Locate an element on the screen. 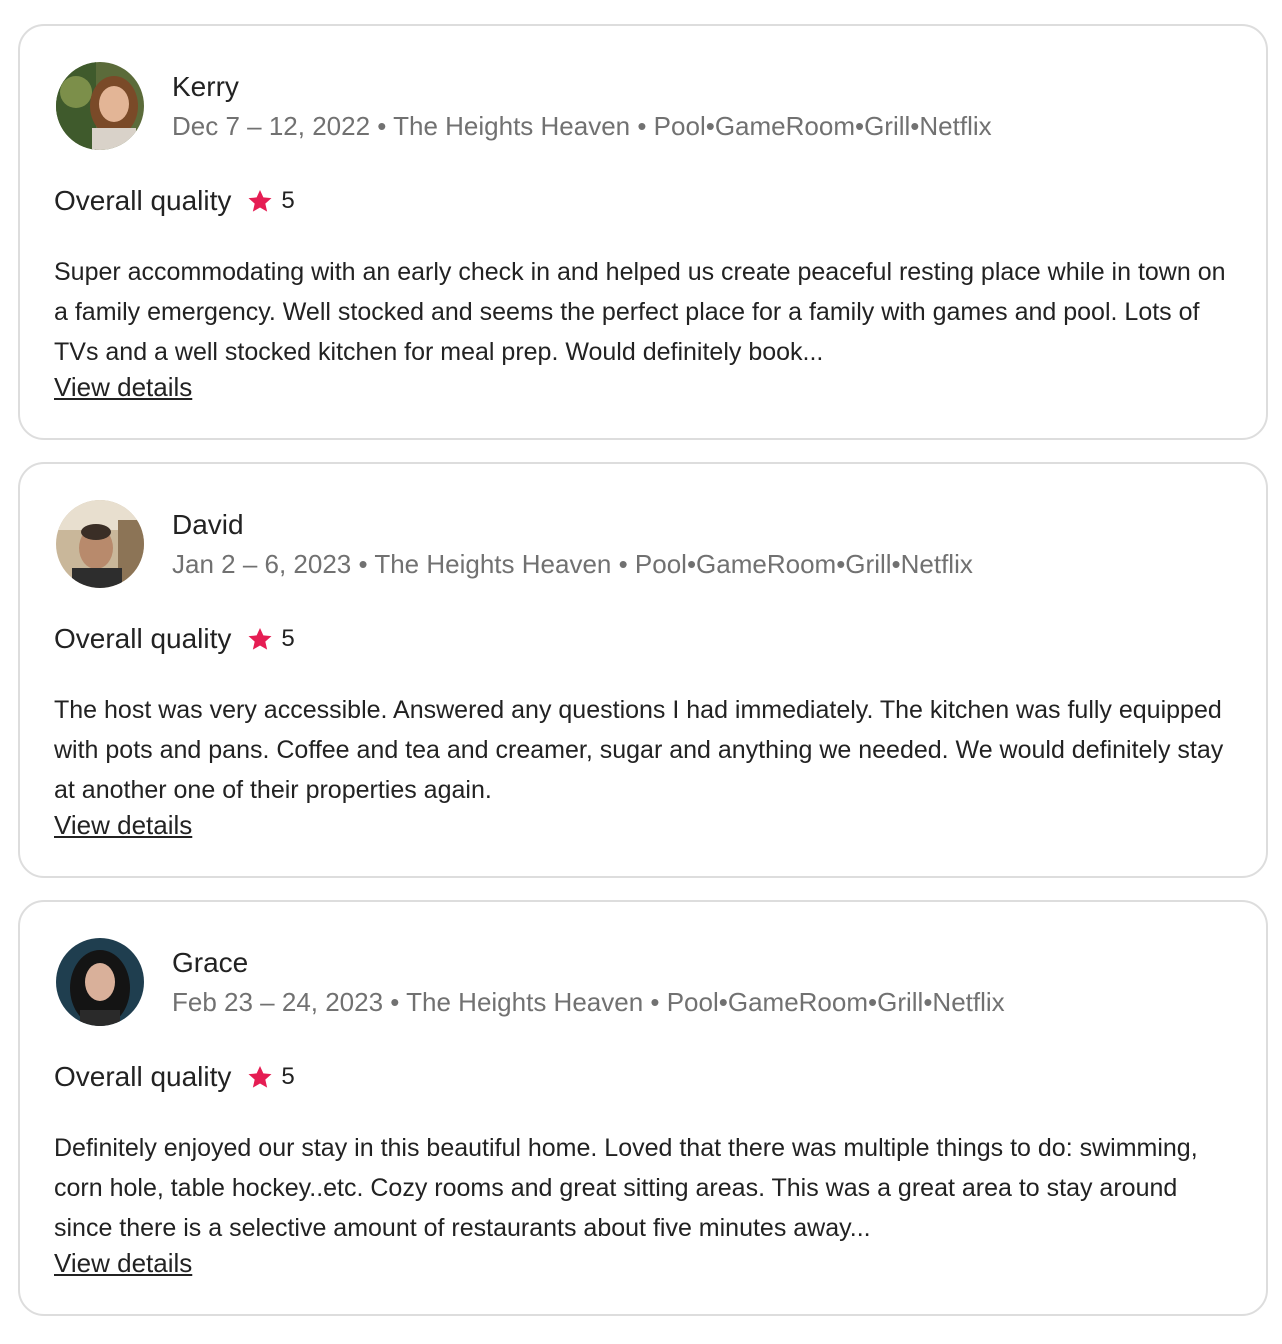  reviewer-name: Kerry is located at coordinates (205, 86).